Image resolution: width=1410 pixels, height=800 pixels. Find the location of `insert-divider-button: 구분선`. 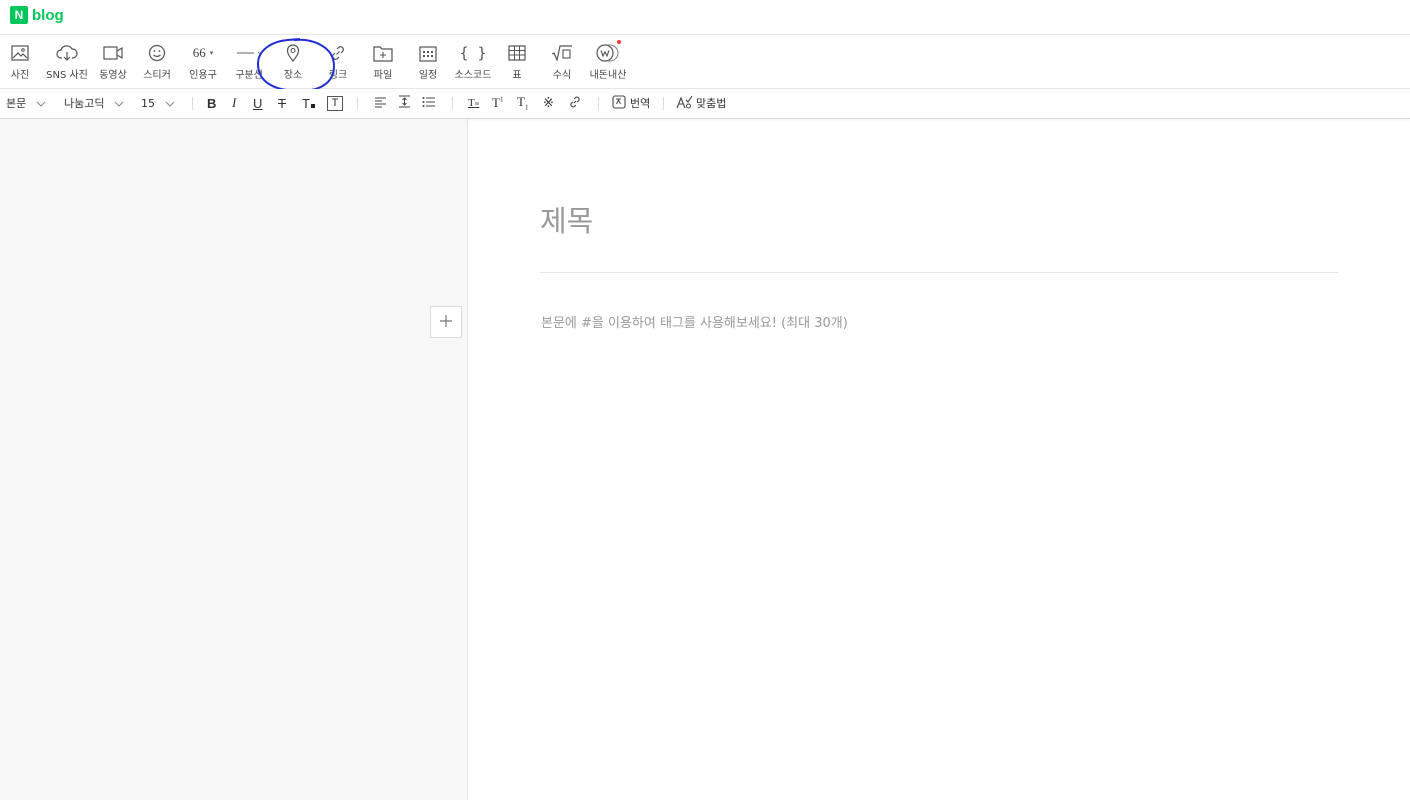

insert-divider-button: 구분선 is located at coordinates (249, 62).